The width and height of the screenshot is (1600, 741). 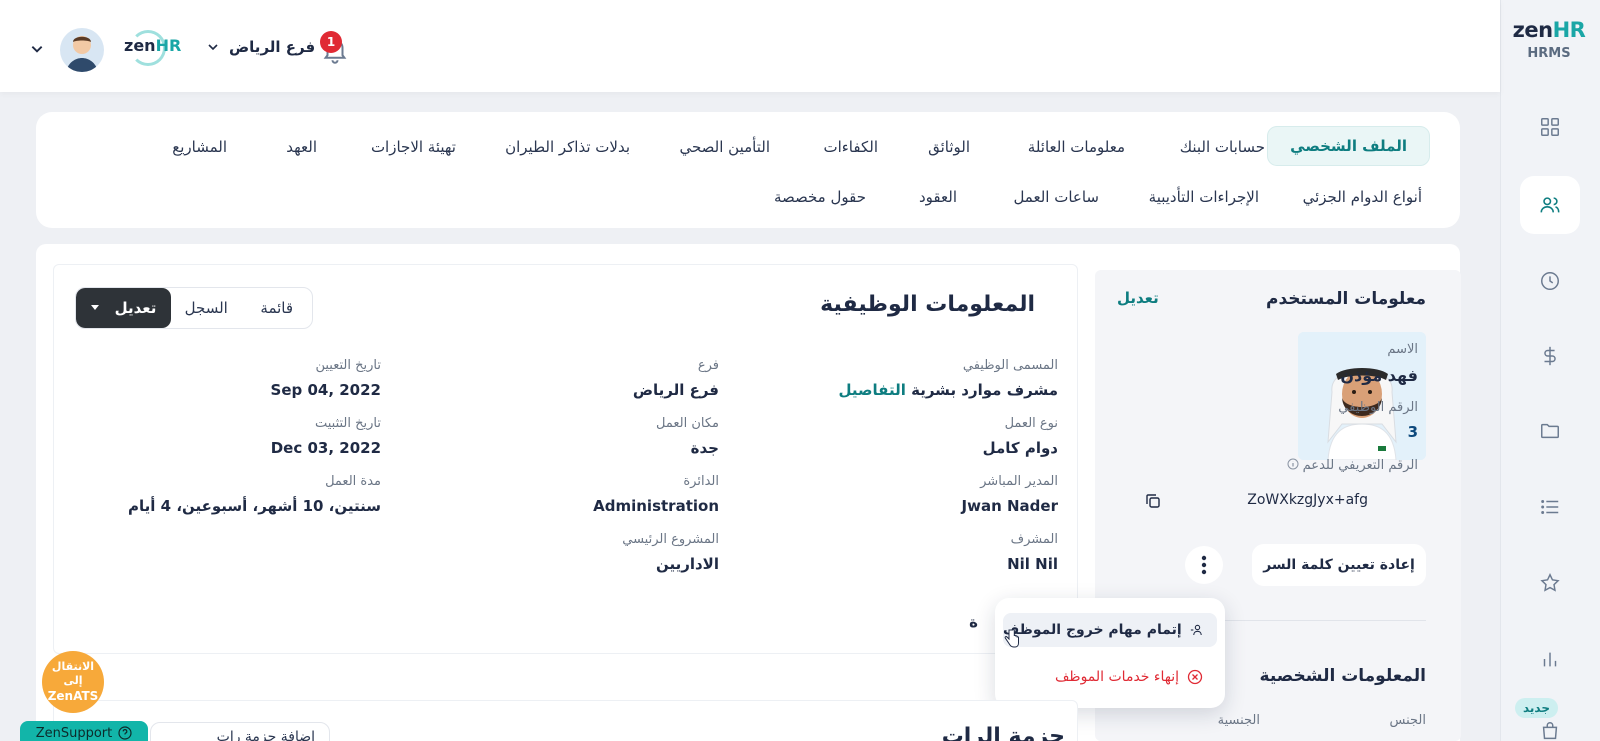 What do you see at coordinates (1402, 349) in the screenshot?
I see `name-label: الاسم` at bounding box center [1402, 349].